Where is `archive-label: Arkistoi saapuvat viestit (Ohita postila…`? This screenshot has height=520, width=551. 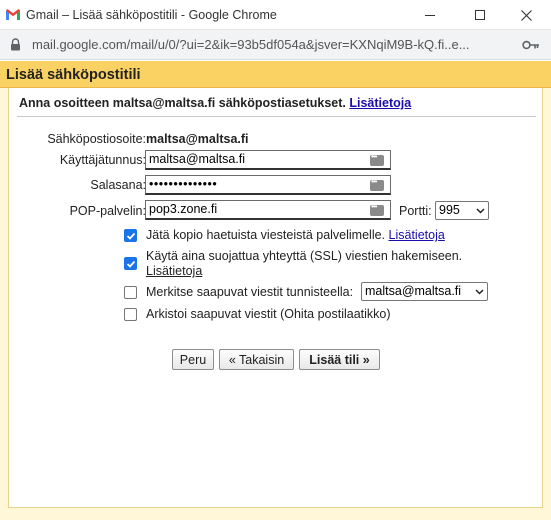
archive-label: Arkistoi saapuvat viestit (Ohita postila… is located at coordinates (268, 314).